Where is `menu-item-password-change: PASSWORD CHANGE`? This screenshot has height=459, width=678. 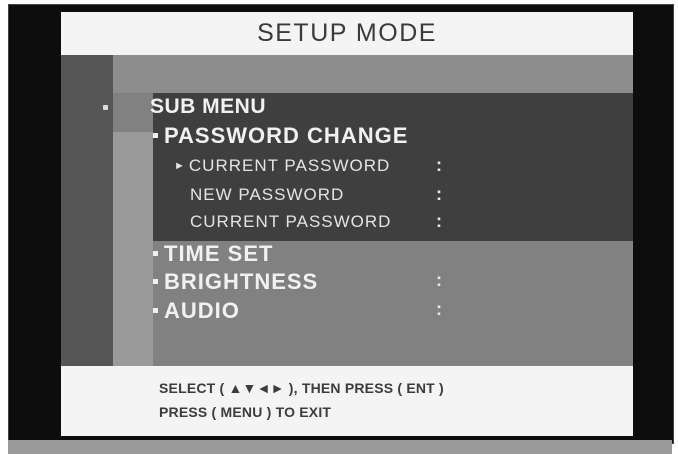 menu-item-password-change: PASSWORD CHANGE is located at coordinates (280, 136).